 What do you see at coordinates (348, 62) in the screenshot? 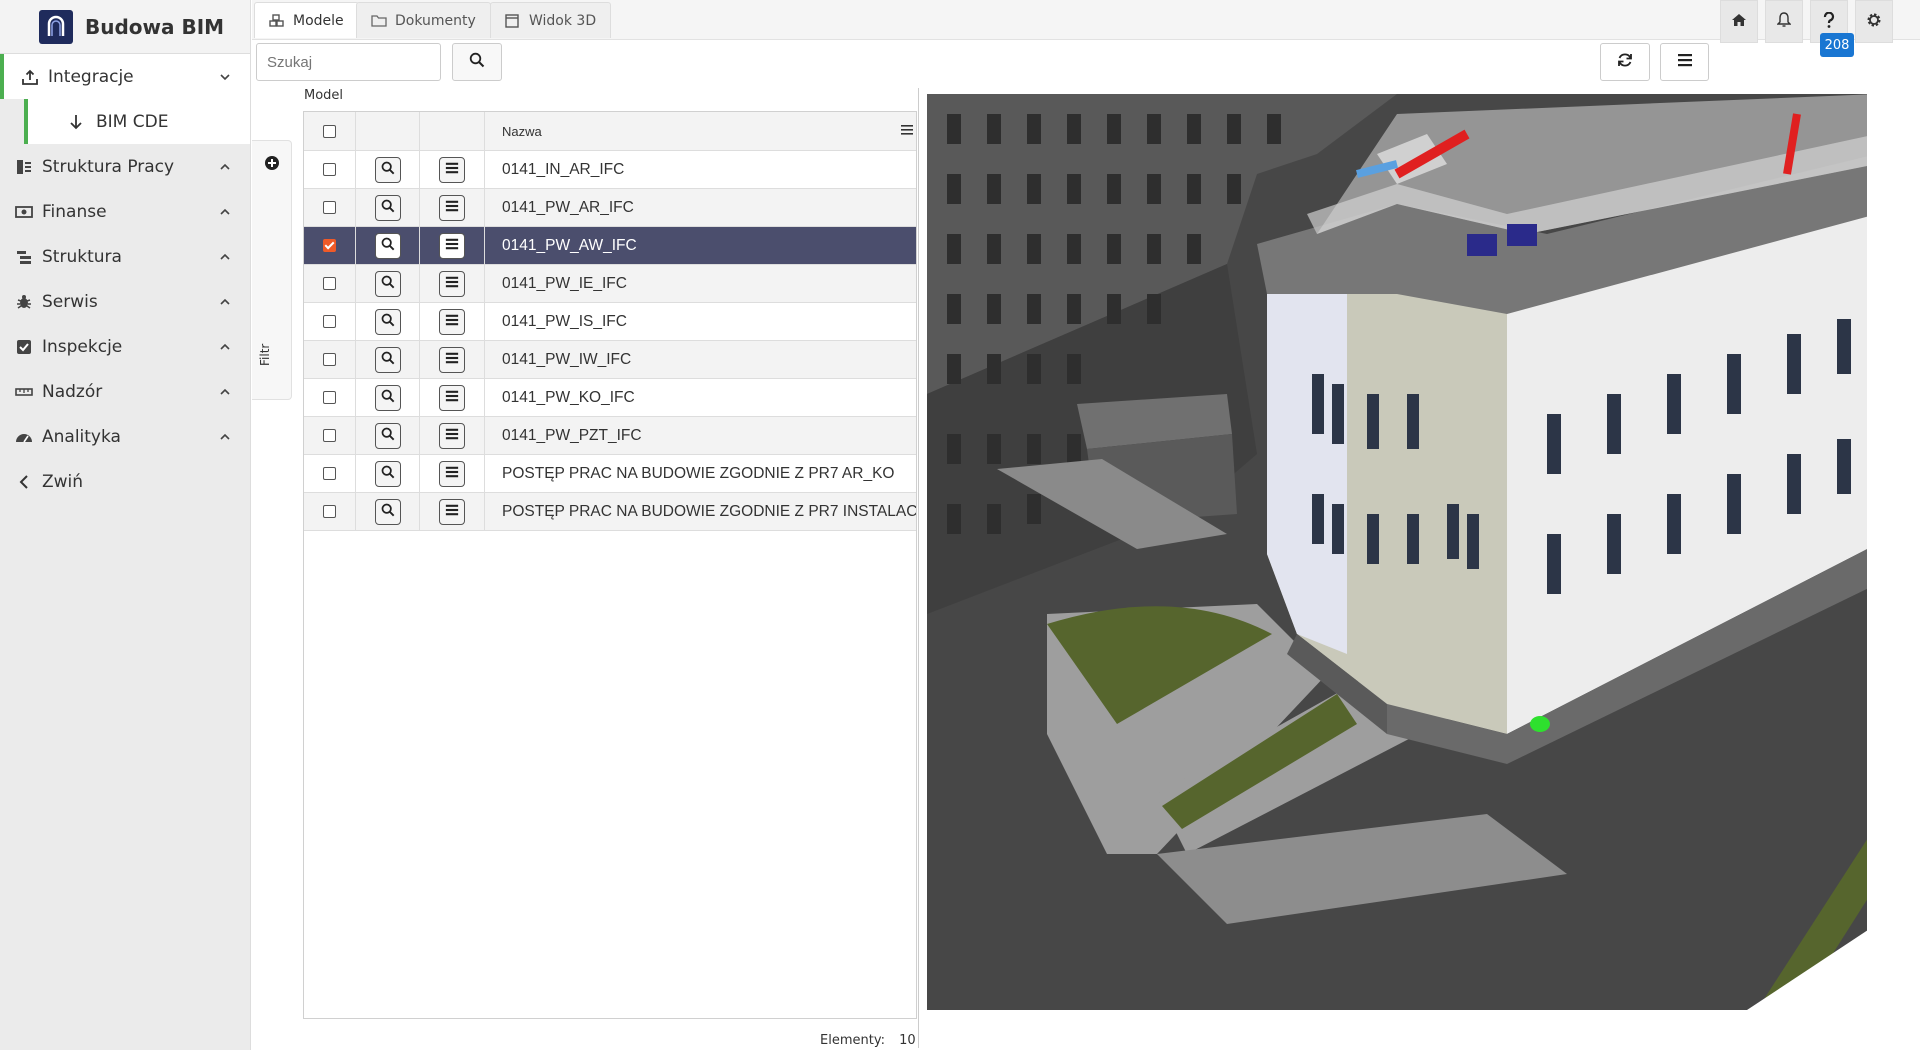
I see `search-input` at bounding box center [348, 62].